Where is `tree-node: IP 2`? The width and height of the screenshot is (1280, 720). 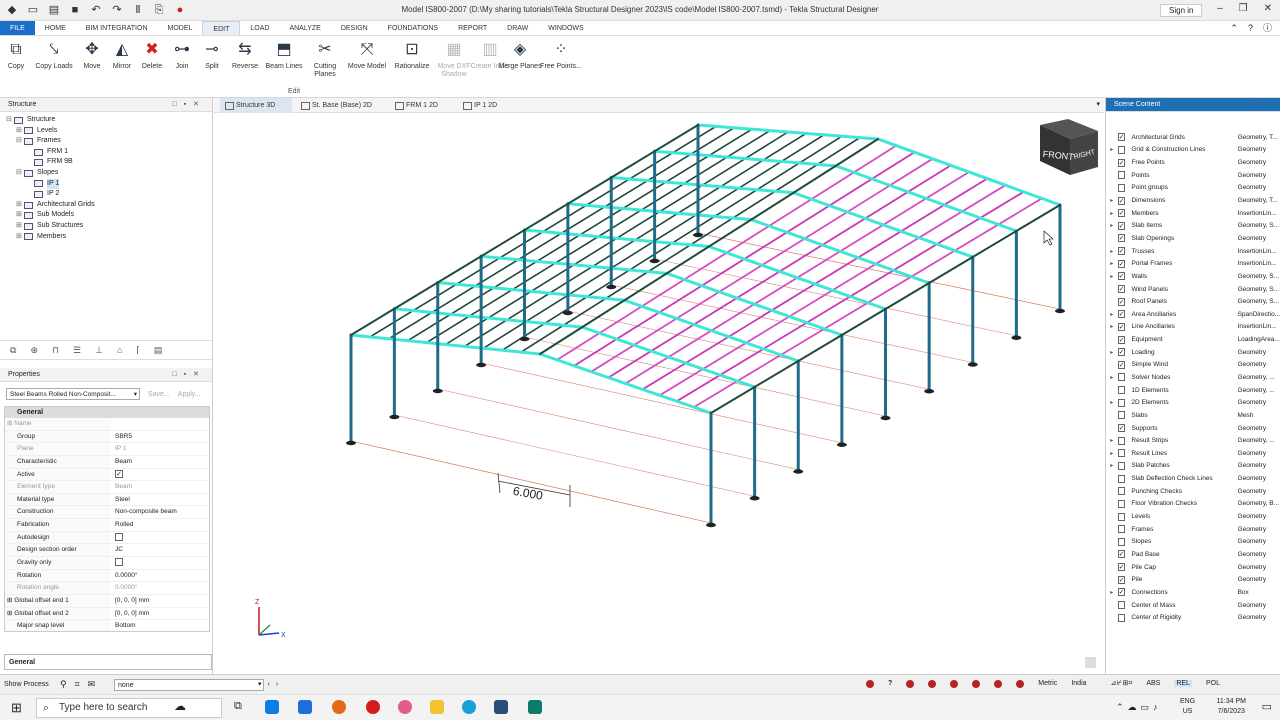
tree-node: IP 2 is located at coordinates (109, 194).